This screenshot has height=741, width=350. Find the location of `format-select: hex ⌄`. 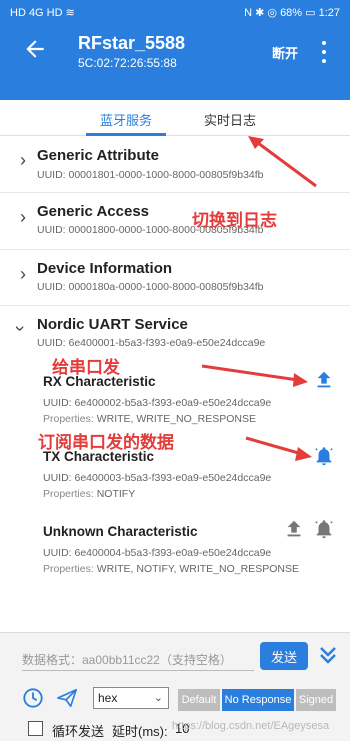

format-select: hex ⌄ is located at coordinates (131, 698).